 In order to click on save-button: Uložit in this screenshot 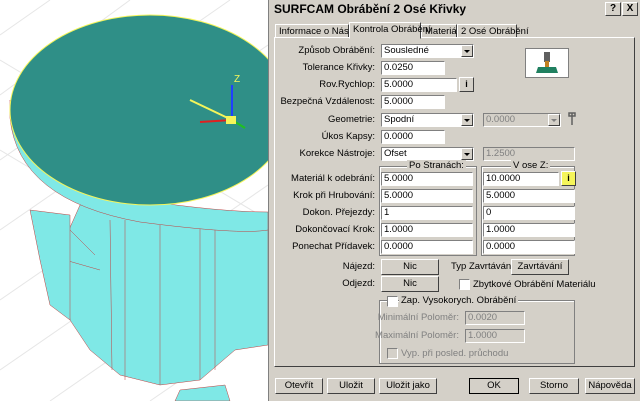, I will do `click(351, 386)`.